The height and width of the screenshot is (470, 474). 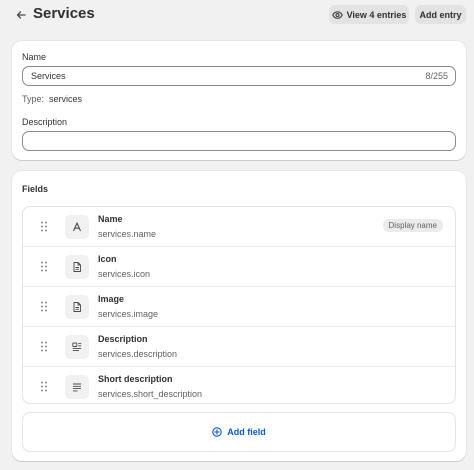 I want to click on fields-title: Fields, so click(x=35, y=189).